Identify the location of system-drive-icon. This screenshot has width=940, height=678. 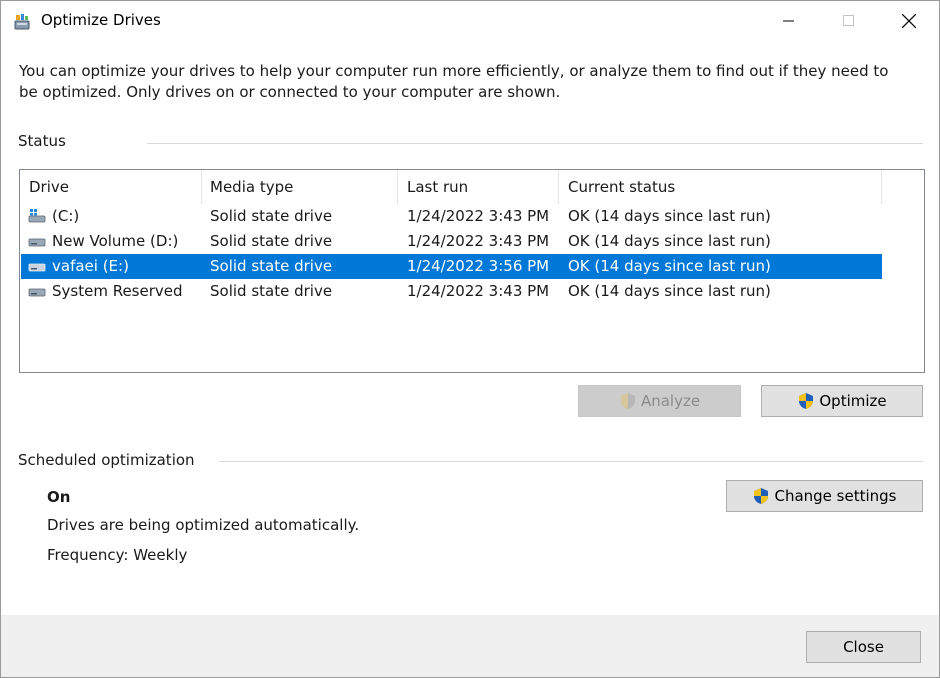
(37, 216).